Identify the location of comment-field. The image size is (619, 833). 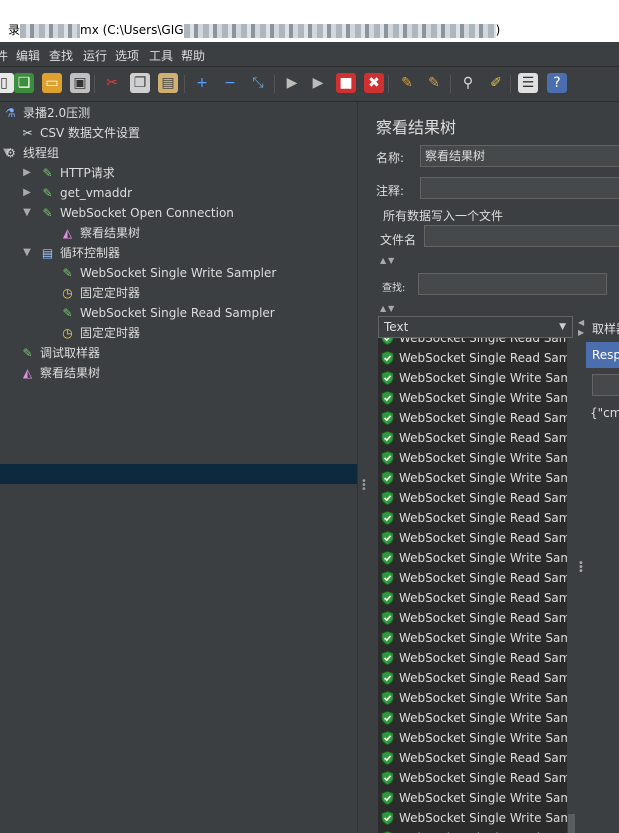
(519, 188).